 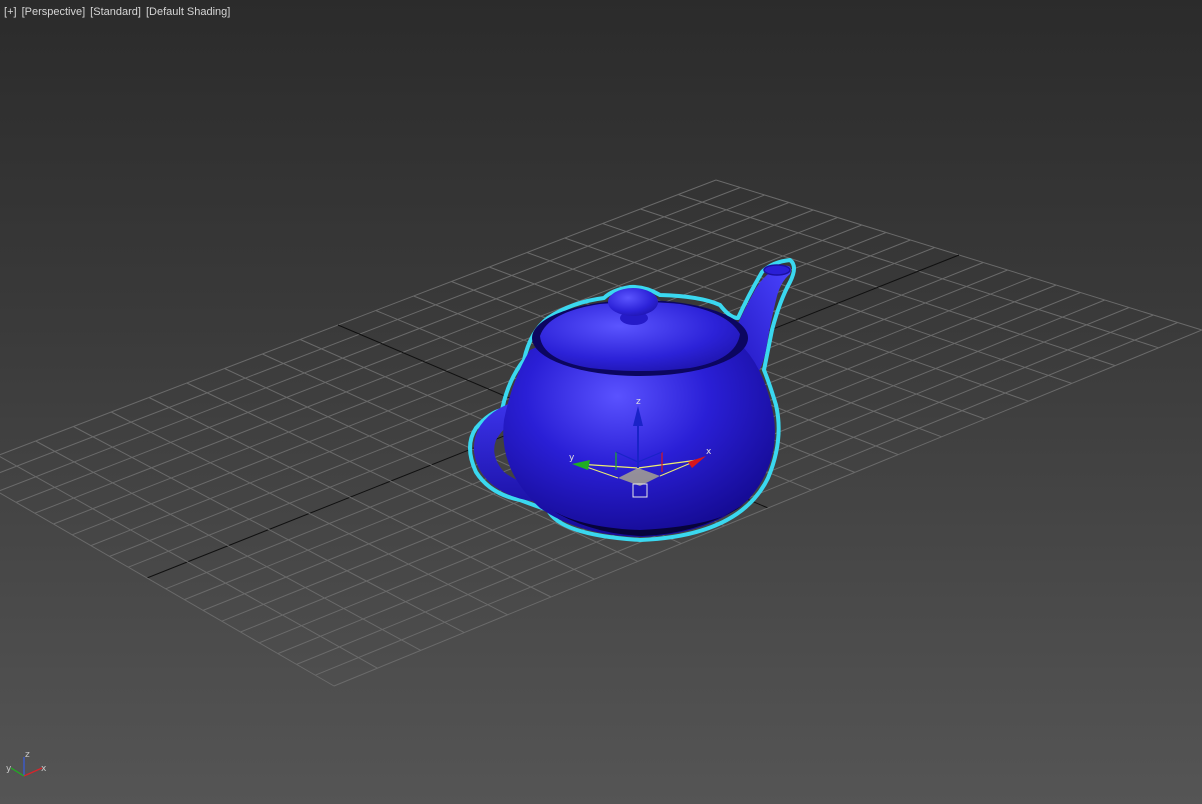 I want to click on teapot-lid-knob, so click(x=633, y=302).